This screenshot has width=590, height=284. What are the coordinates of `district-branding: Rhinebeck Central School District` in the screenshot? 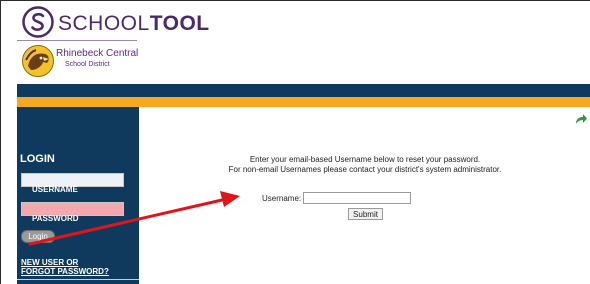 It's located at (92, 61).